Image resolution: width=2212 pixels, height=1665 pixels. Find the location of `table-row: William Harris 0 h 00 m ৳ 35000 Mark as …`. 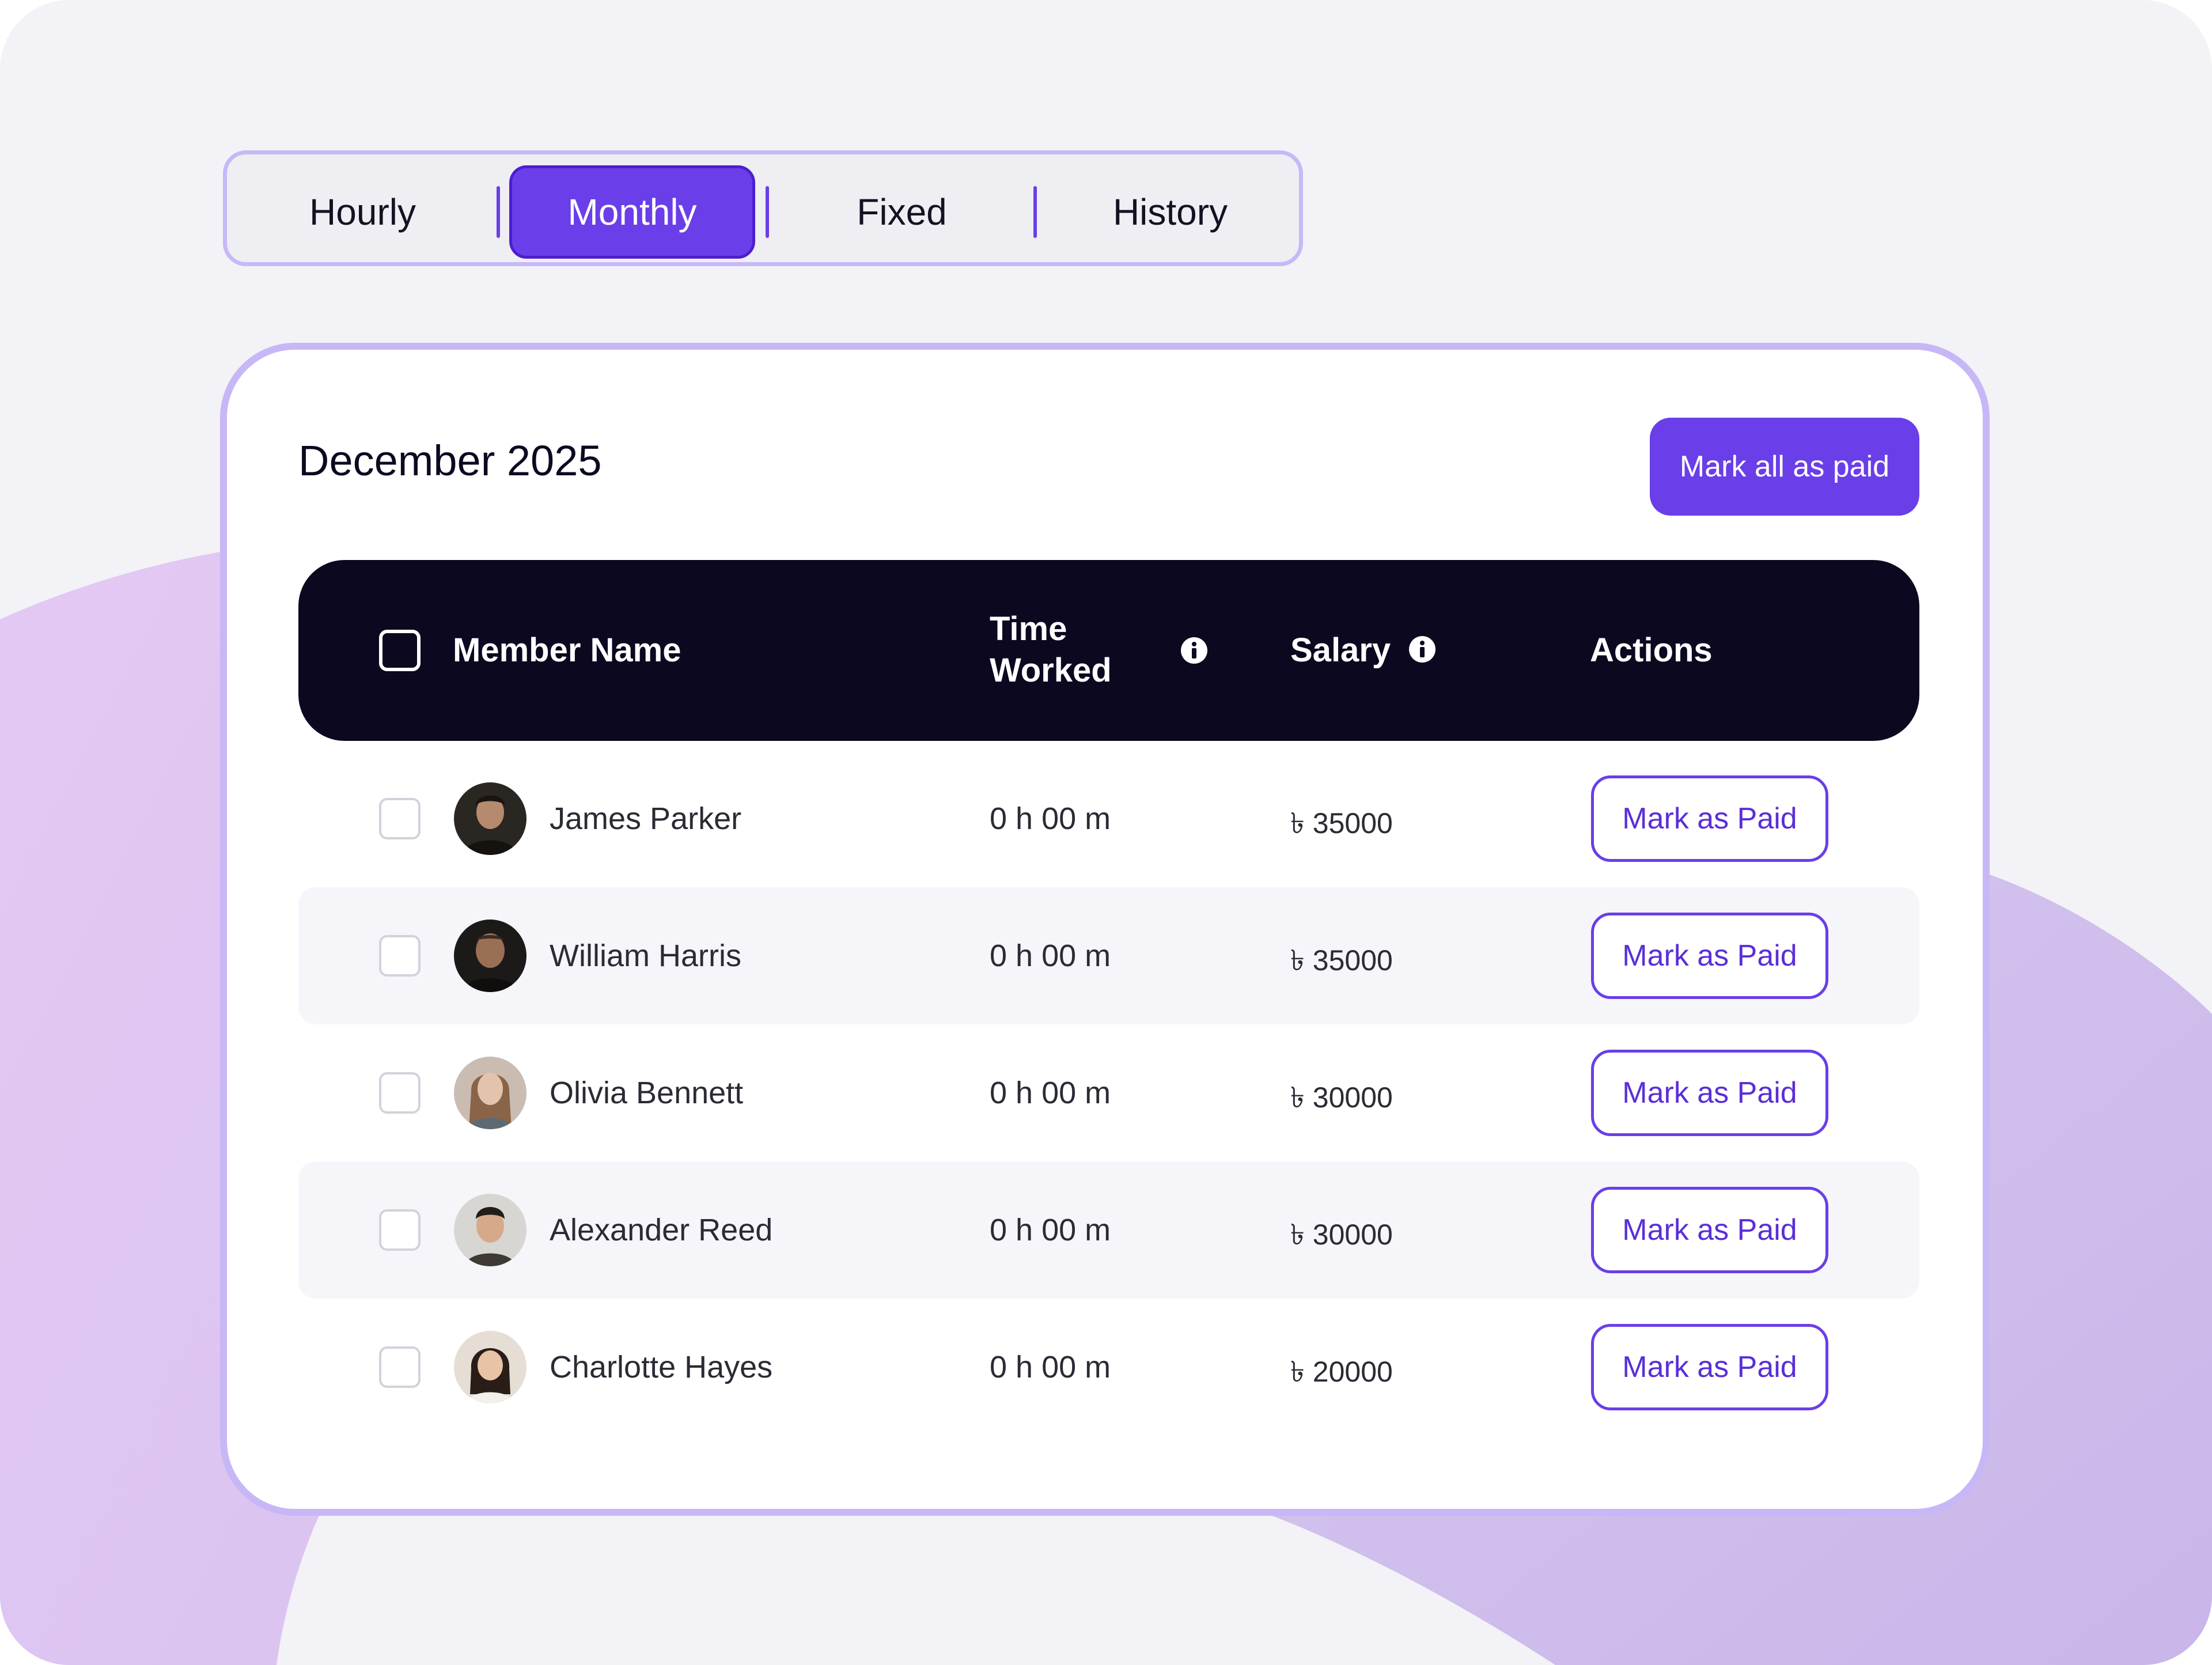

table-row: William Harris 0 h 00 m ৳ 35000 Mark as … is located at coordinates (1108, 955).